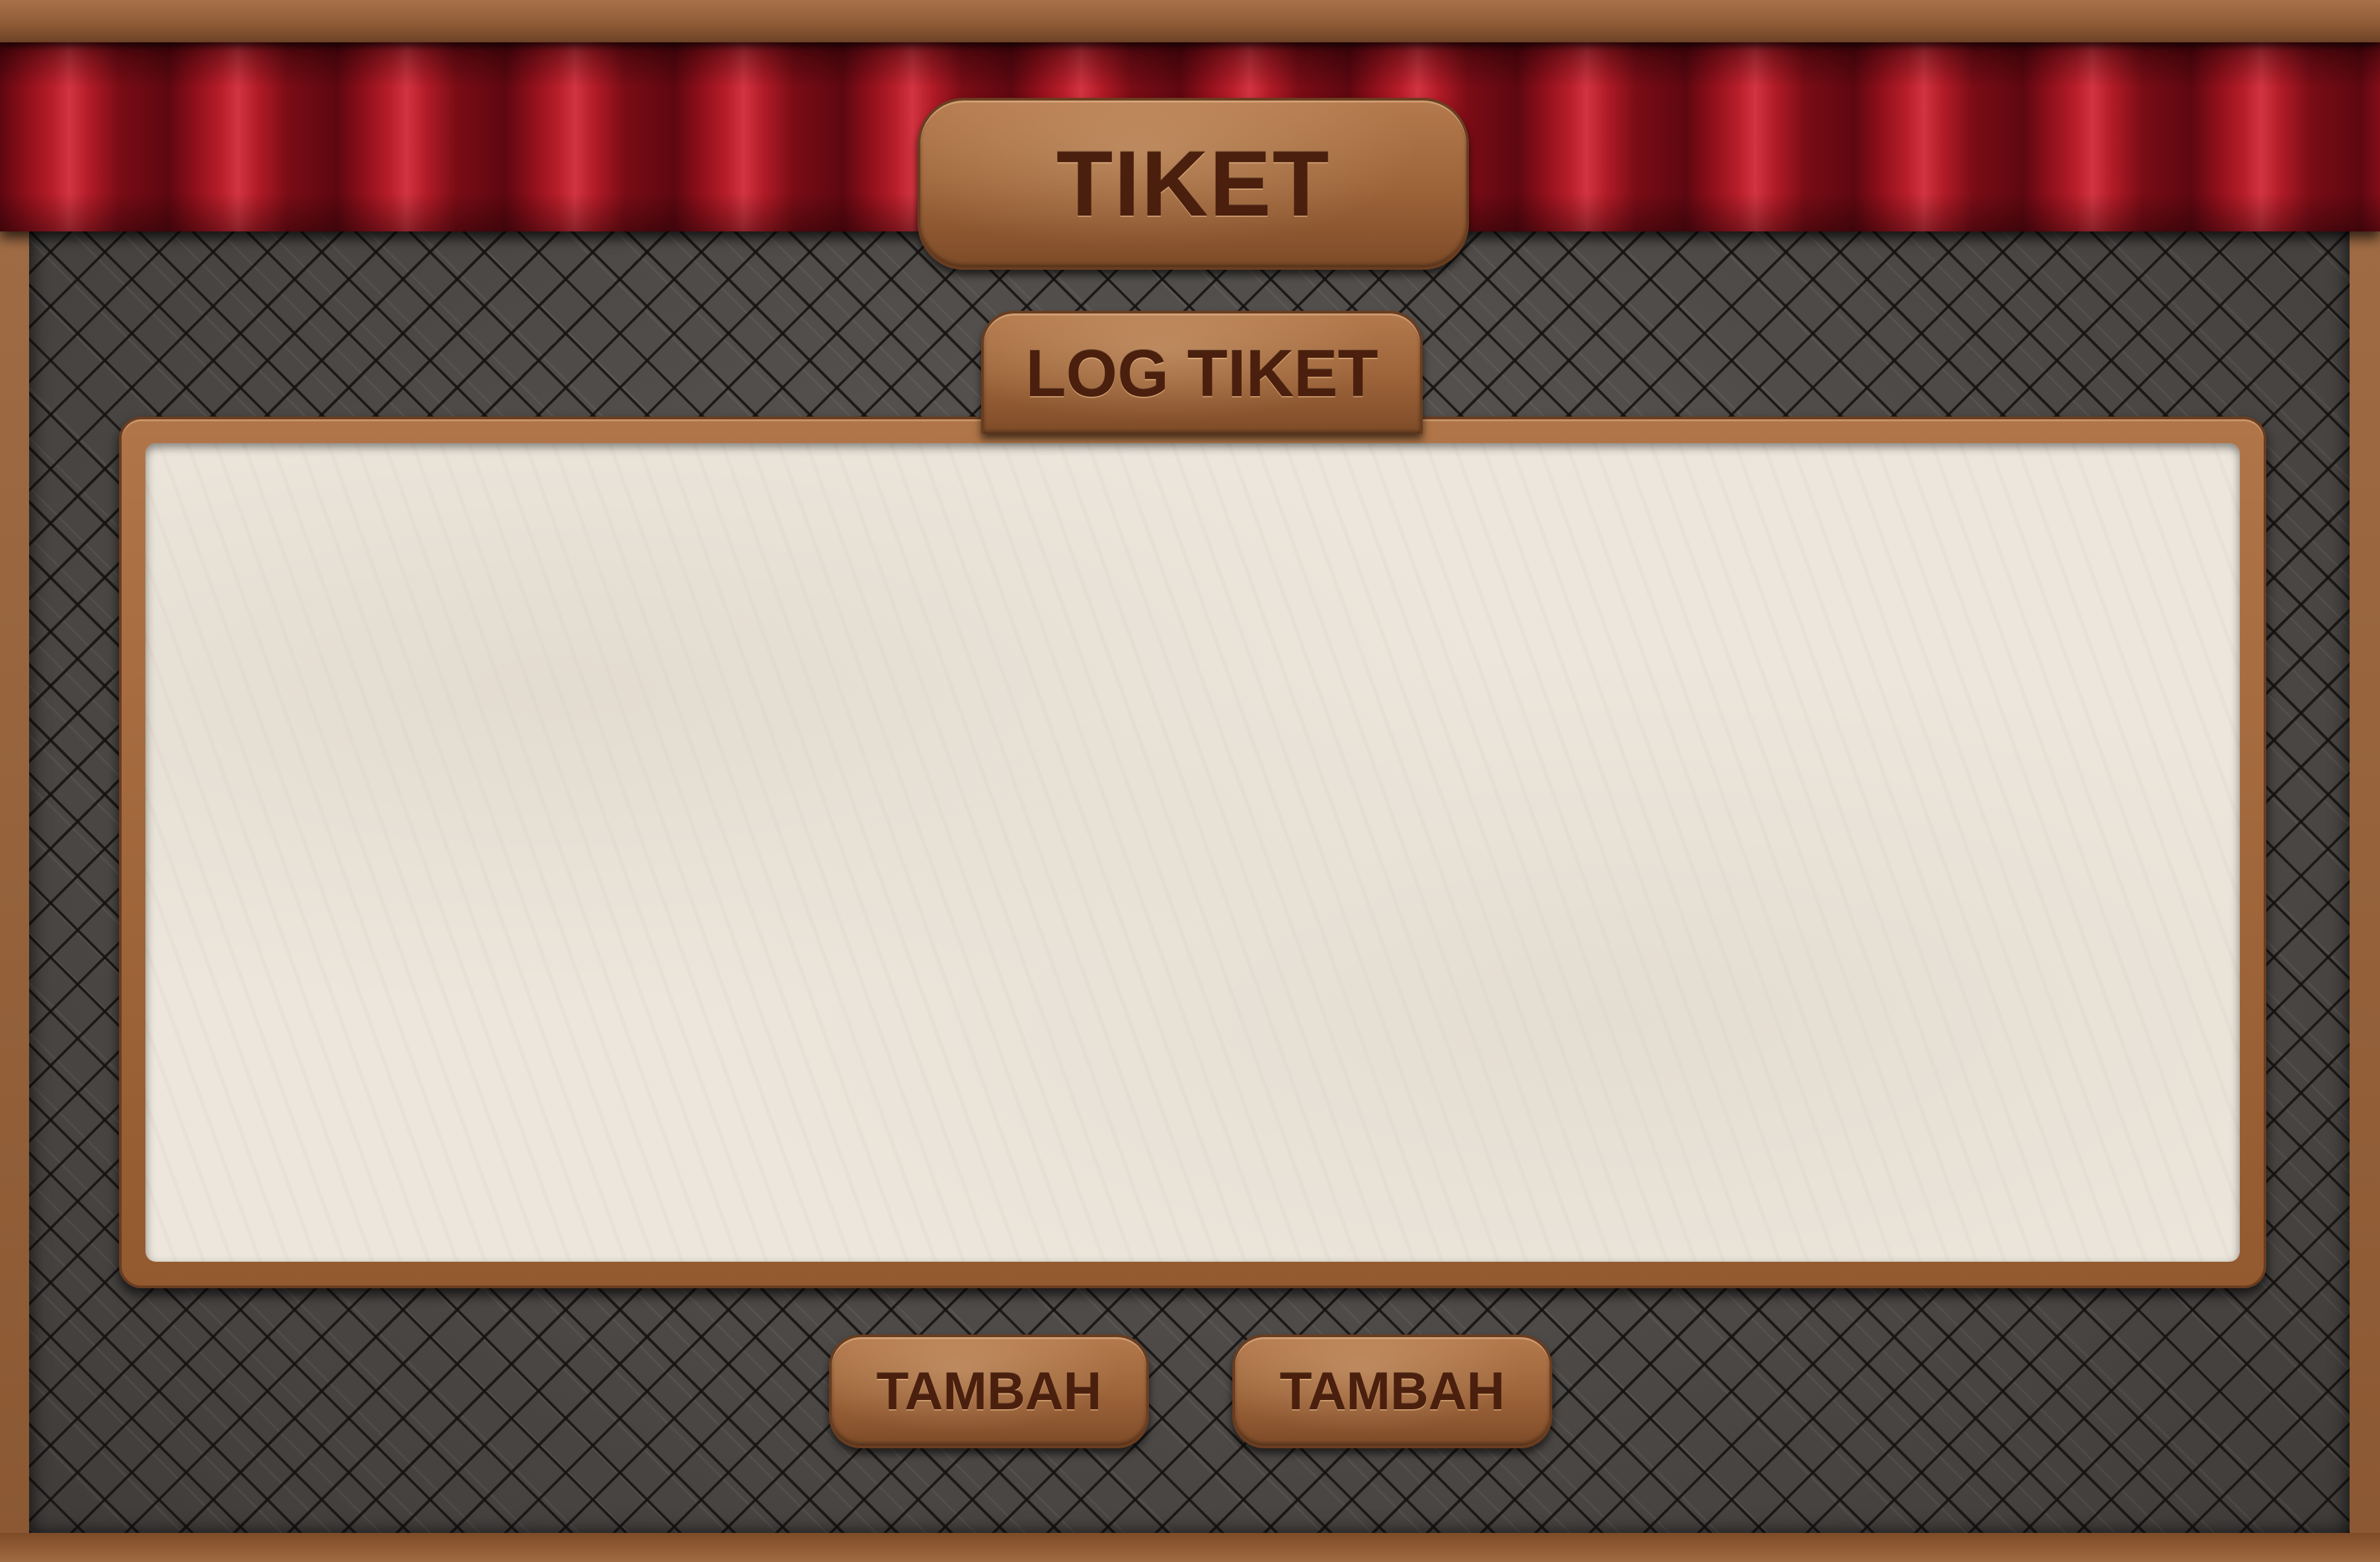 This screenshot has width=2380, height=1562. What do you see at coordinates (1202, 372) in the screenshot?
I see `log-tab-label: LOG TIKET` at bounding box center [1202, 372].